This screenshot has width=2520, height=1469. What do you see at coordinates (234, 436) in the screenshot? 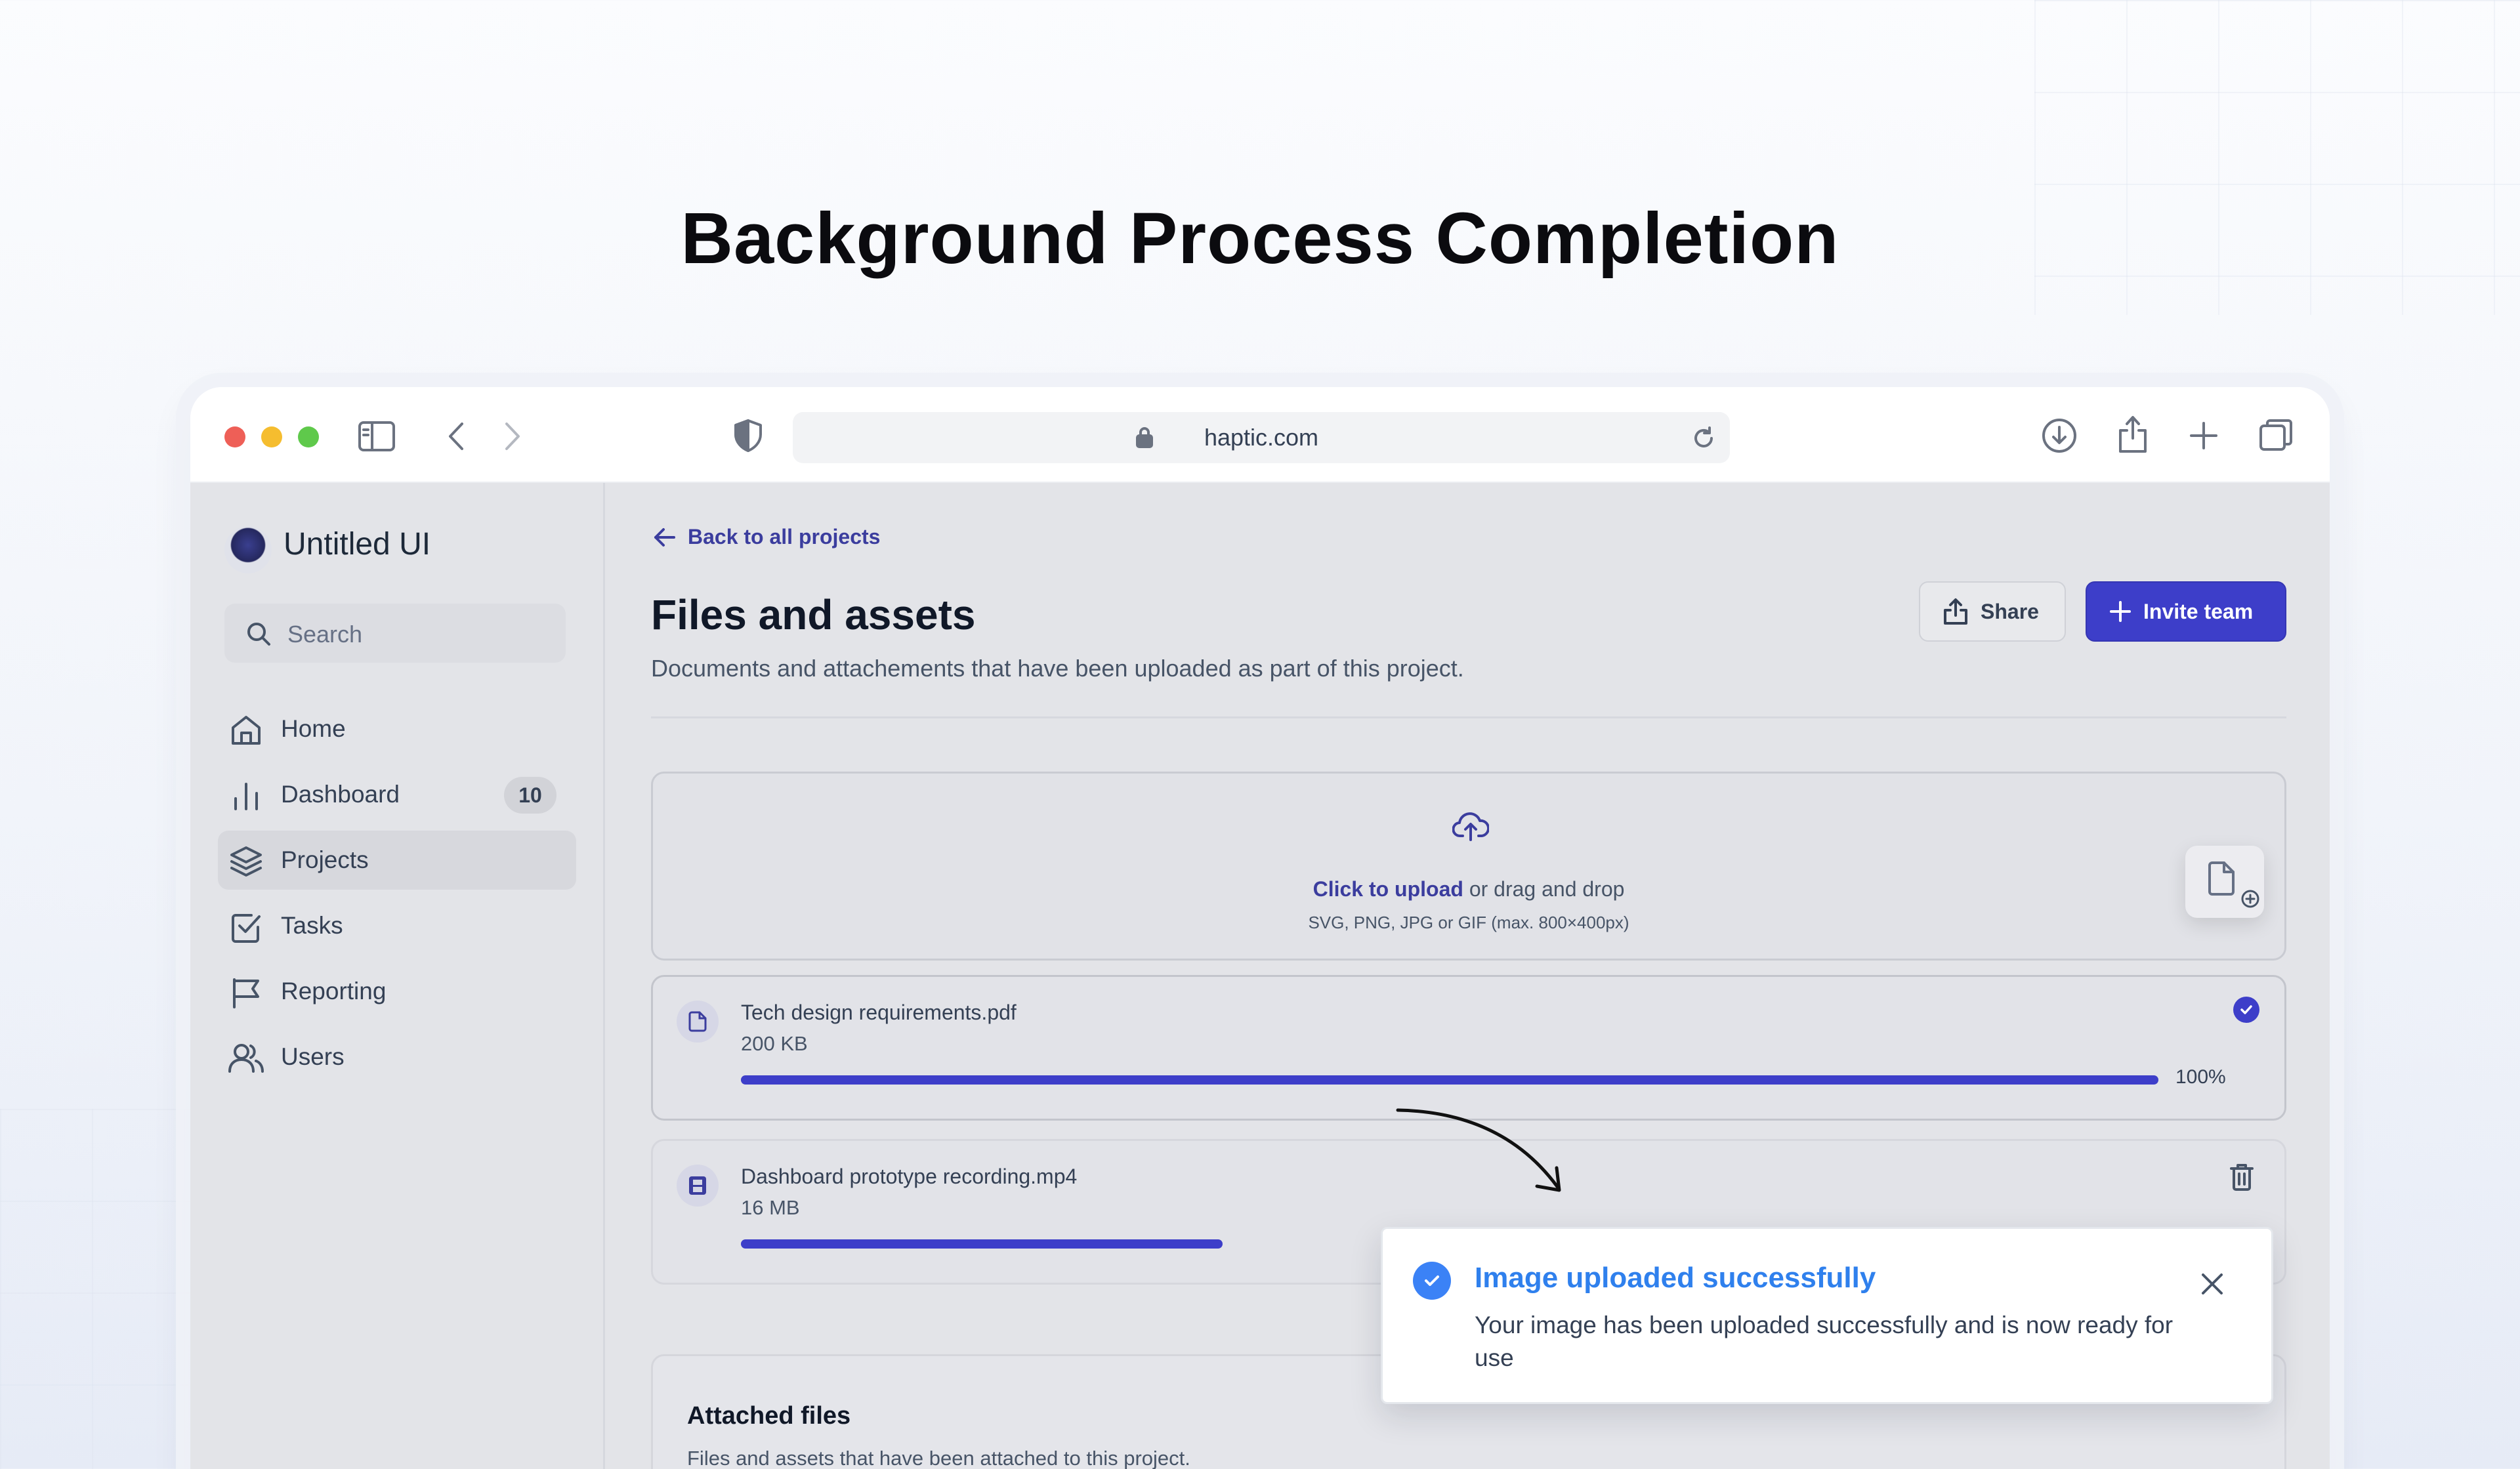
I see `window-close-button` at bounding box center [234, 436].